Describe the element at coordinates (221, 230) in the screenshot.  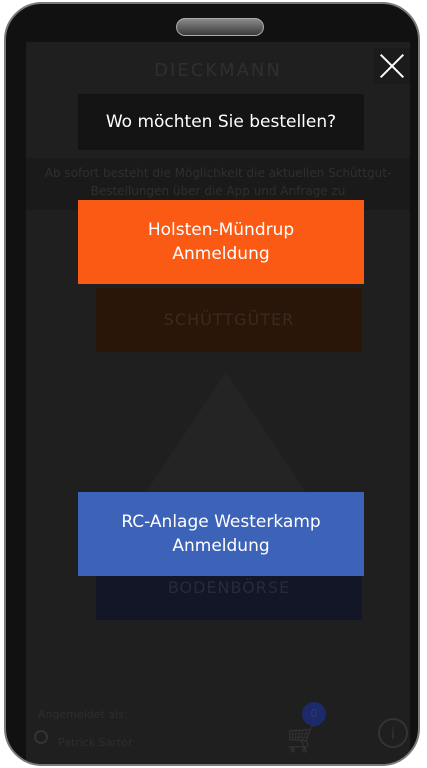
I see `option-title: Holsten-Mündrup` at that location.